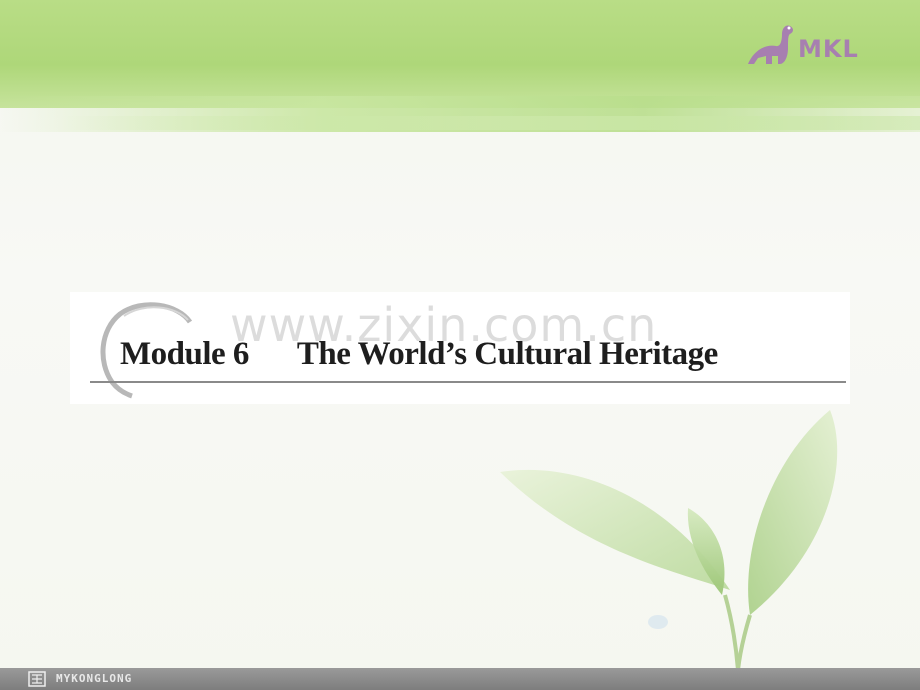 This screenshot has height=690, width=920. I want to click on logo-text: MKL, so click(828, 49).